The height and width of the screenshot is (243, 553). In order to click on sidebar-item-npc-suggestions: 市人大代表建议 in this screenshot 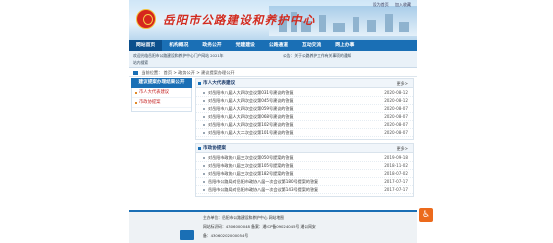, I will do `click(161, 93)`.